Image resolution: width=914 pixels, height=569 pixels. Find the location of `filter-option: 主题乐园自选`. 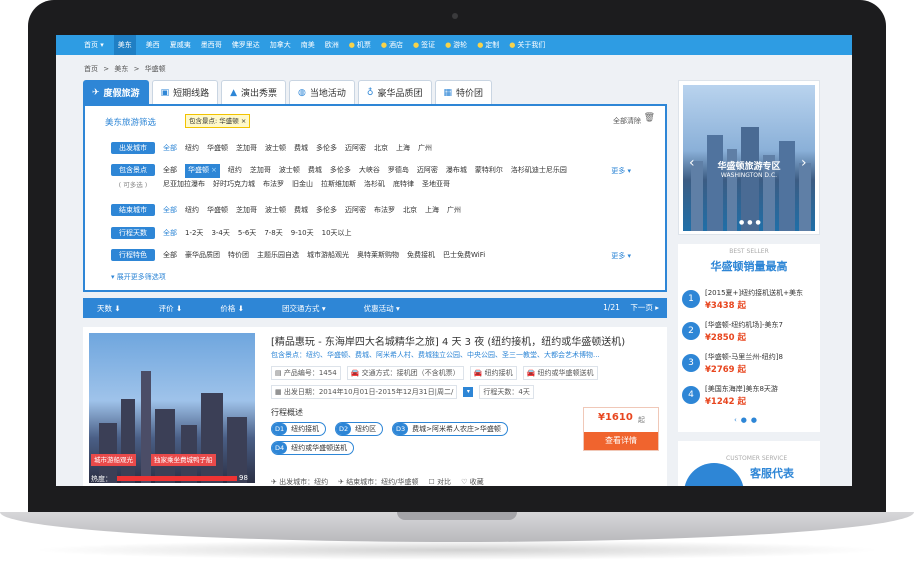

filter-option: 主题乐园自选 is located at coordinates (278, 256).